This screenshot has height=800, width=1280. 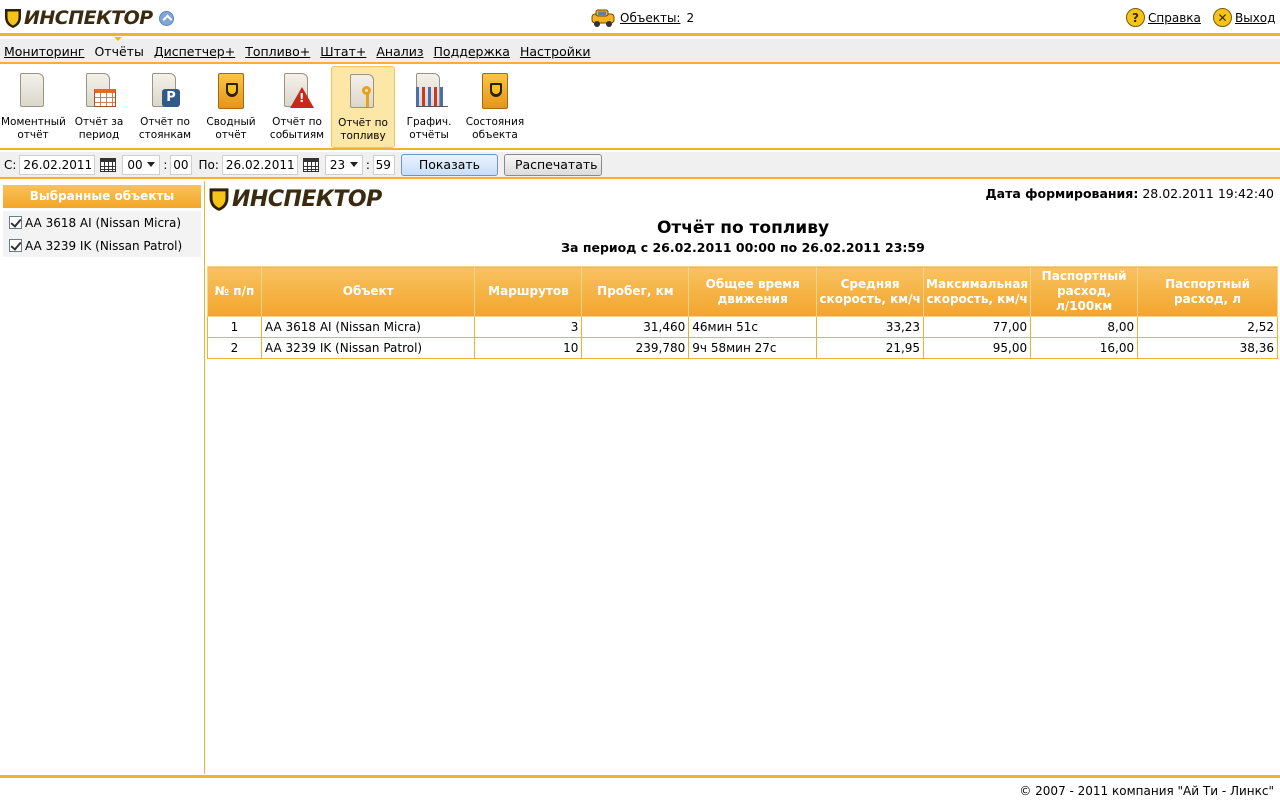 I want to click on collapse-up-icon, so click(x=166, y=18).